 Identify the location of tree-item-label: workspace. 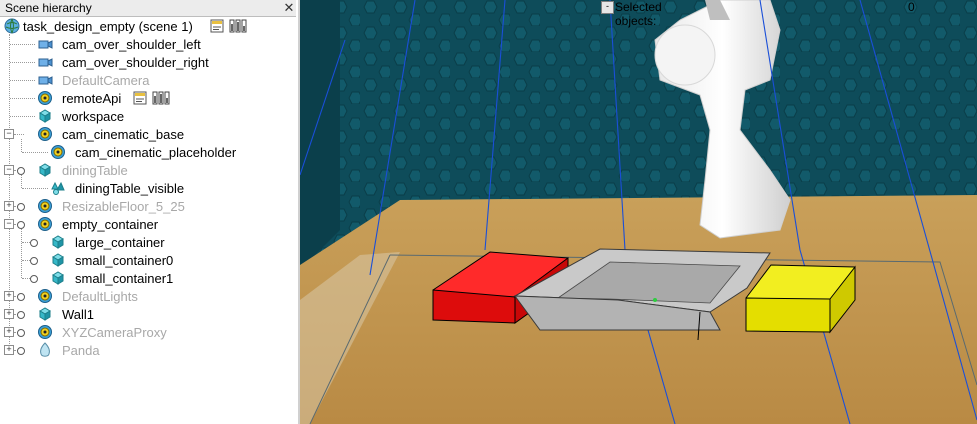
(93, 116).